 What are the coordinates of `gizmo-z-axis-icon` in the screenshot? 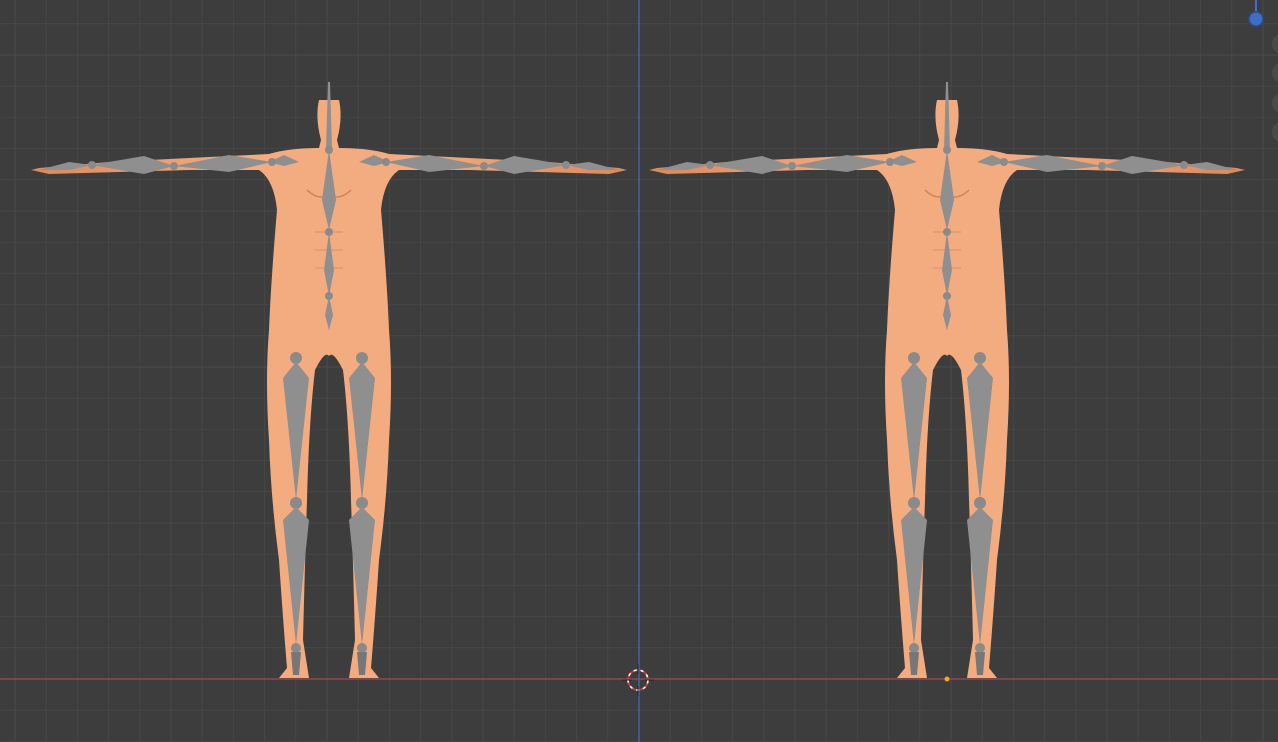 It's located at (1256, 13).